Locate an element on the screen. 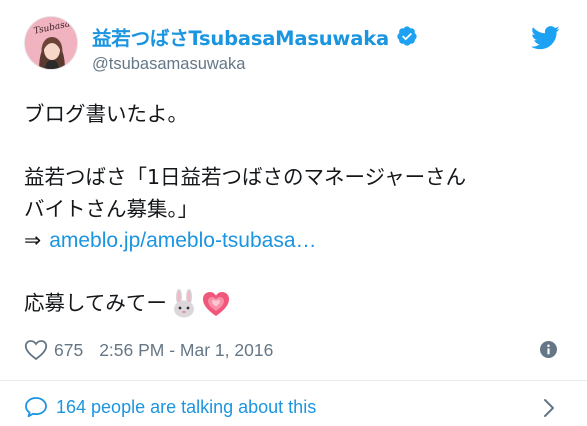 The width and height of the screenshot is (587, 426). talking-about-link: 164 people are talking about this is located at coordinates (170, 407).